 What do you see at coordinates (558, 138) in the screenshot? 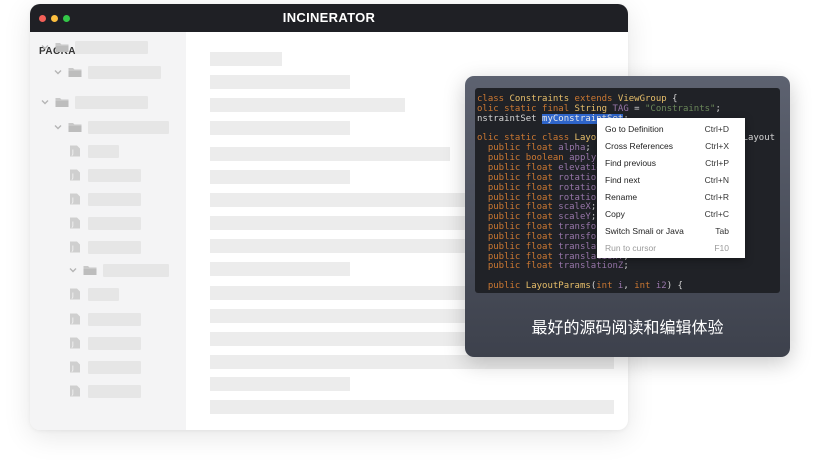
I see `code-token: class` at bounding box center [558, 138].